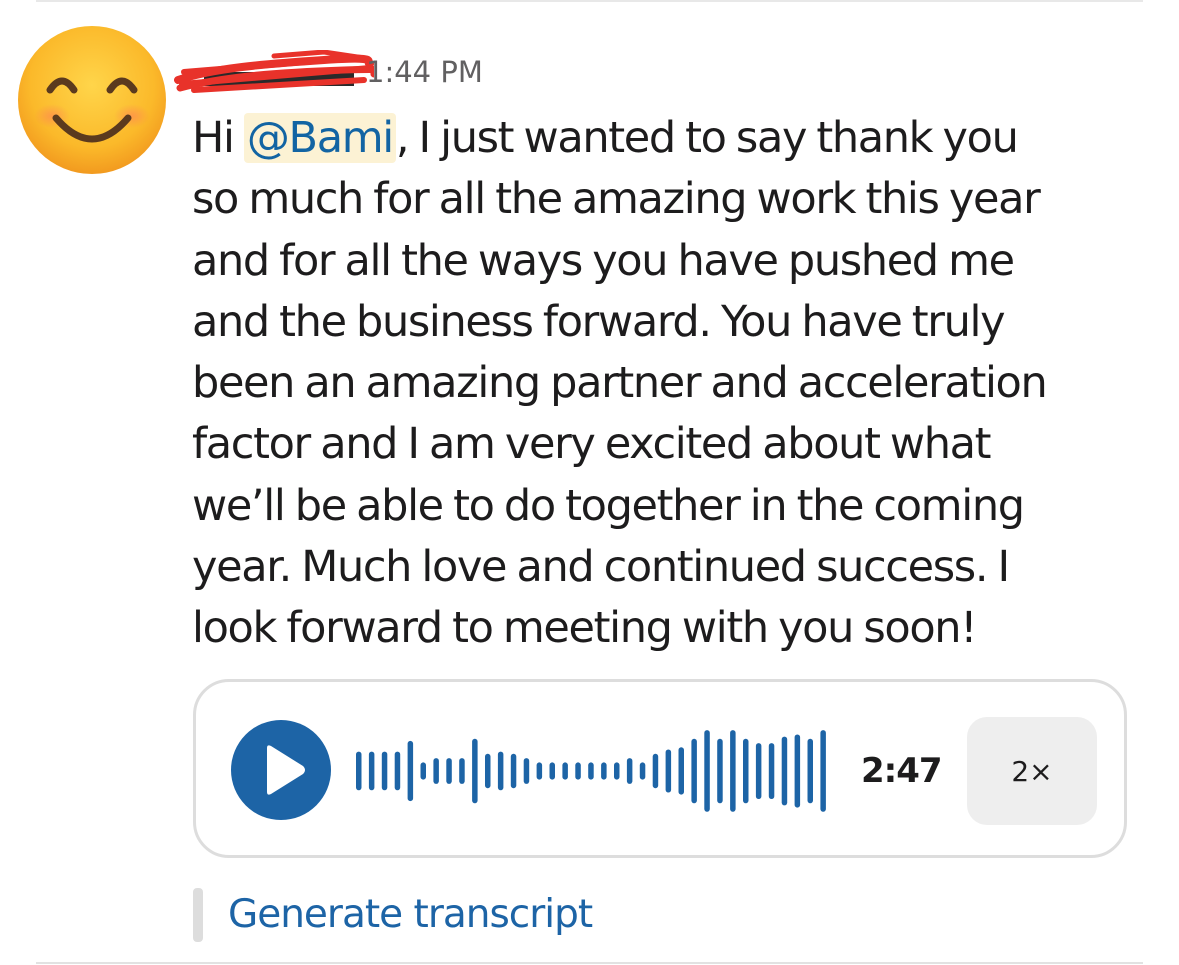 The width and height of the screenshot is (1179, 965). I want to click on play-icon, so click(286, 770).